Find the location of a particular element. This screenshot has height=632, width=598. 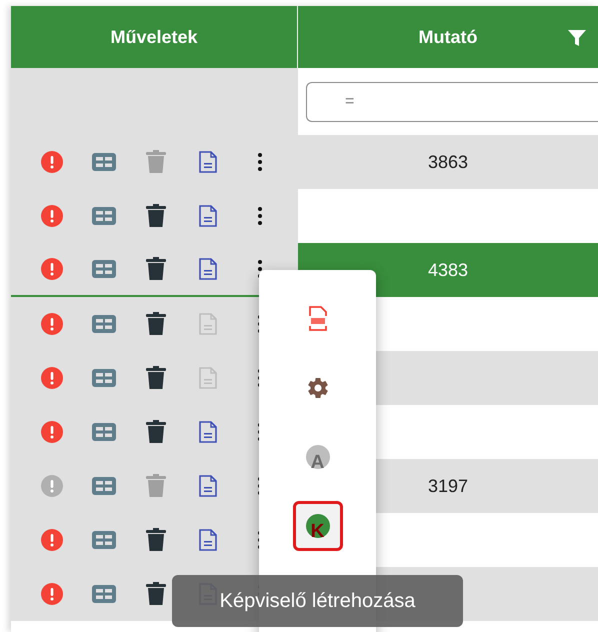

filter-icon is located at coordinates (577, 38).